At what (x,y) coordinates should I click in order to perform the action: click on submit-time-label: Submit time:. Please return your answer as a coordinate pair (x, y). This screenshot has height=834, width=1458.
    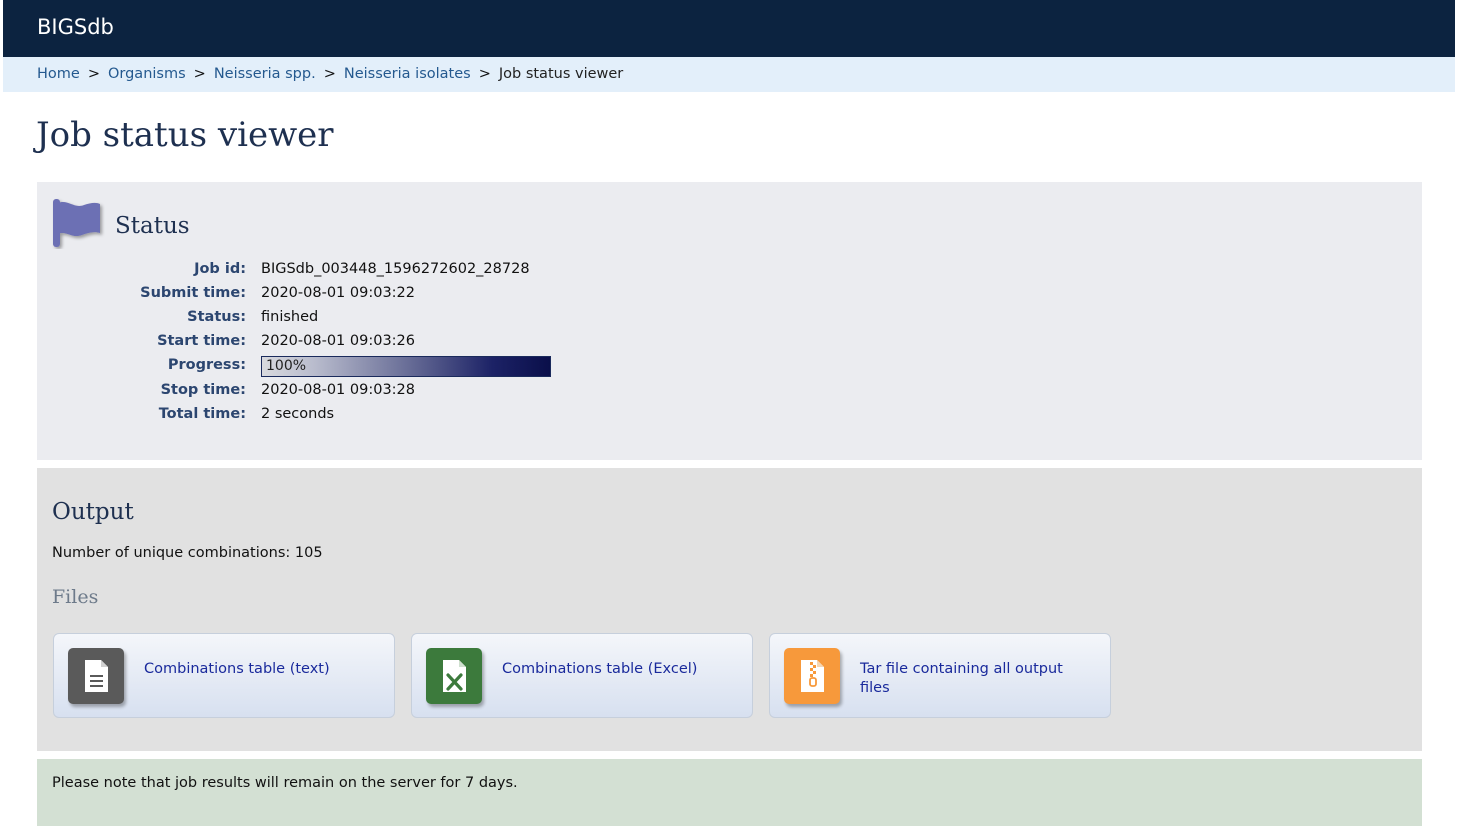
    Looking at the image, I should click on (193, 293).